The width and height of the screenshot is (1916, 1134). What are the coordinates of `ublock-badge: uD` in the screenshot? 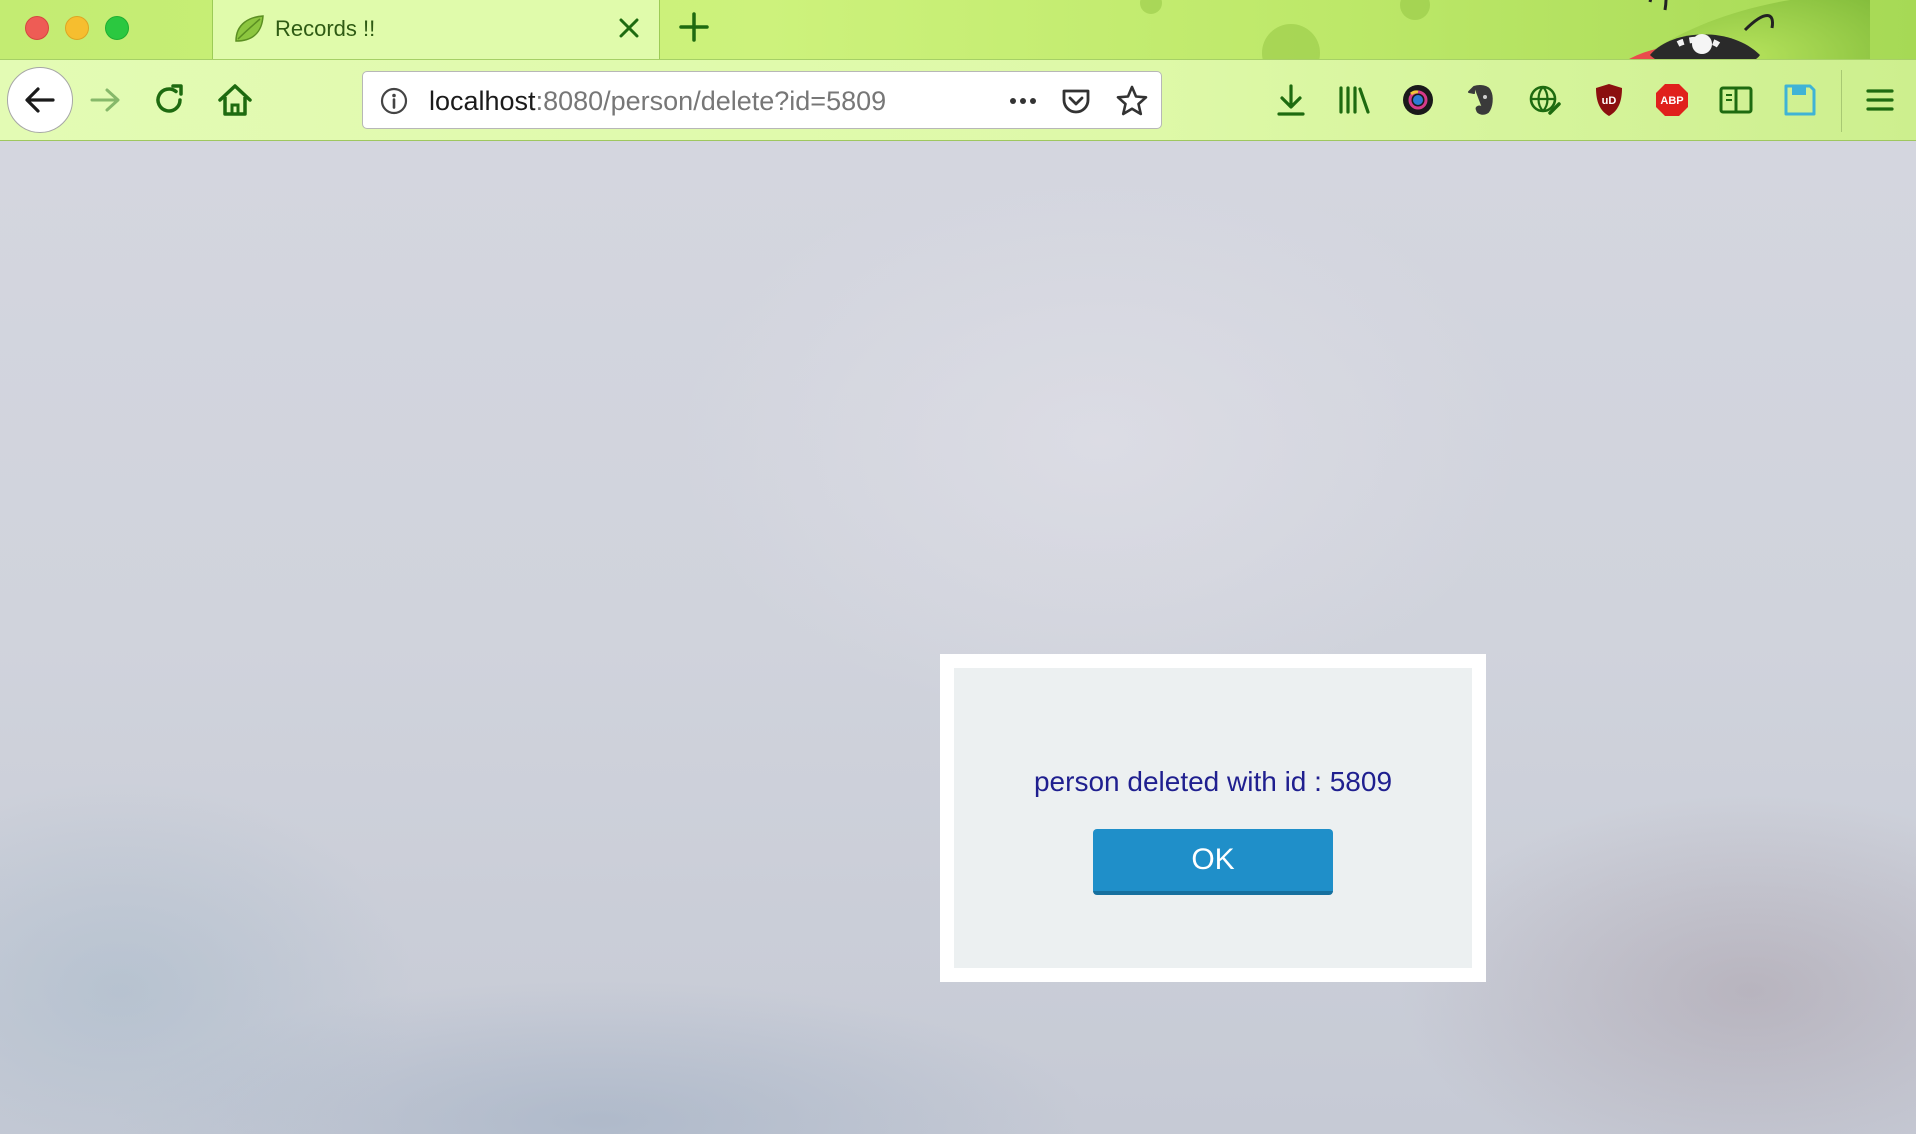 It's located at (1609, 101).